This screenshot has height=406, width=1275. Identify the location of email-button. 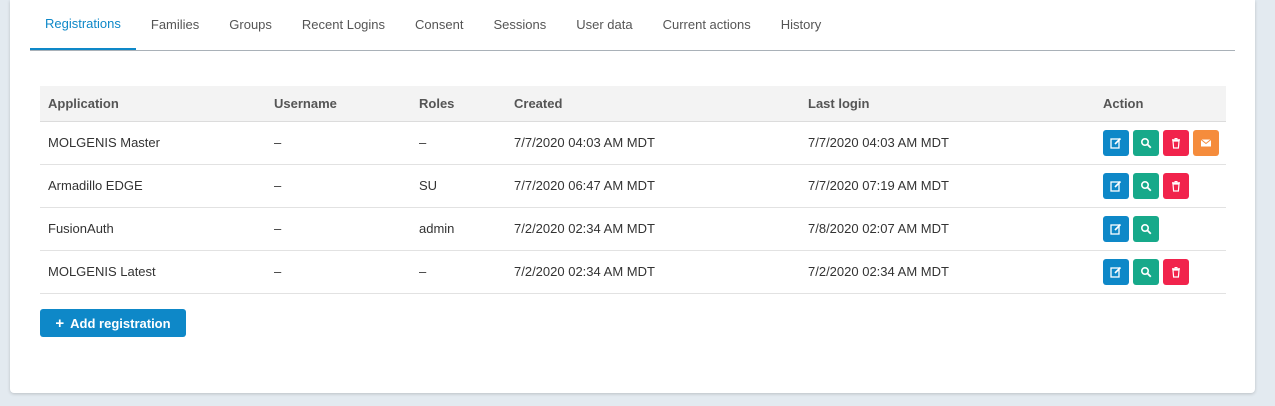
(1206, 142).